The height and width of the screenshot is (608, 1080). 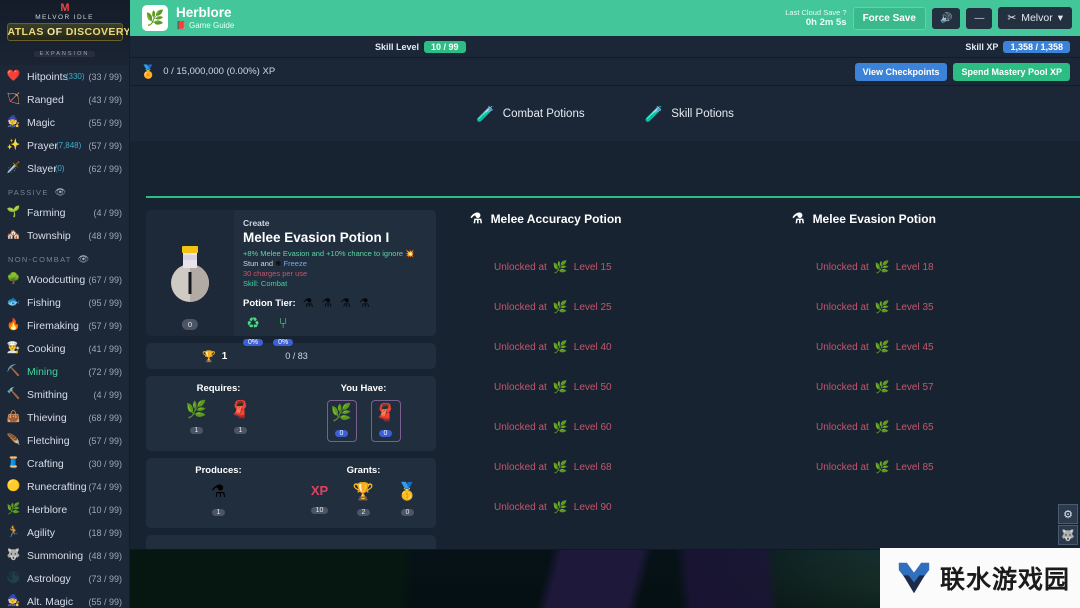 What do you see at coordinates (148, 71) in the screenshot?
I see `mastery-pool-icon: 🏅` at bounding box center [148, 71].